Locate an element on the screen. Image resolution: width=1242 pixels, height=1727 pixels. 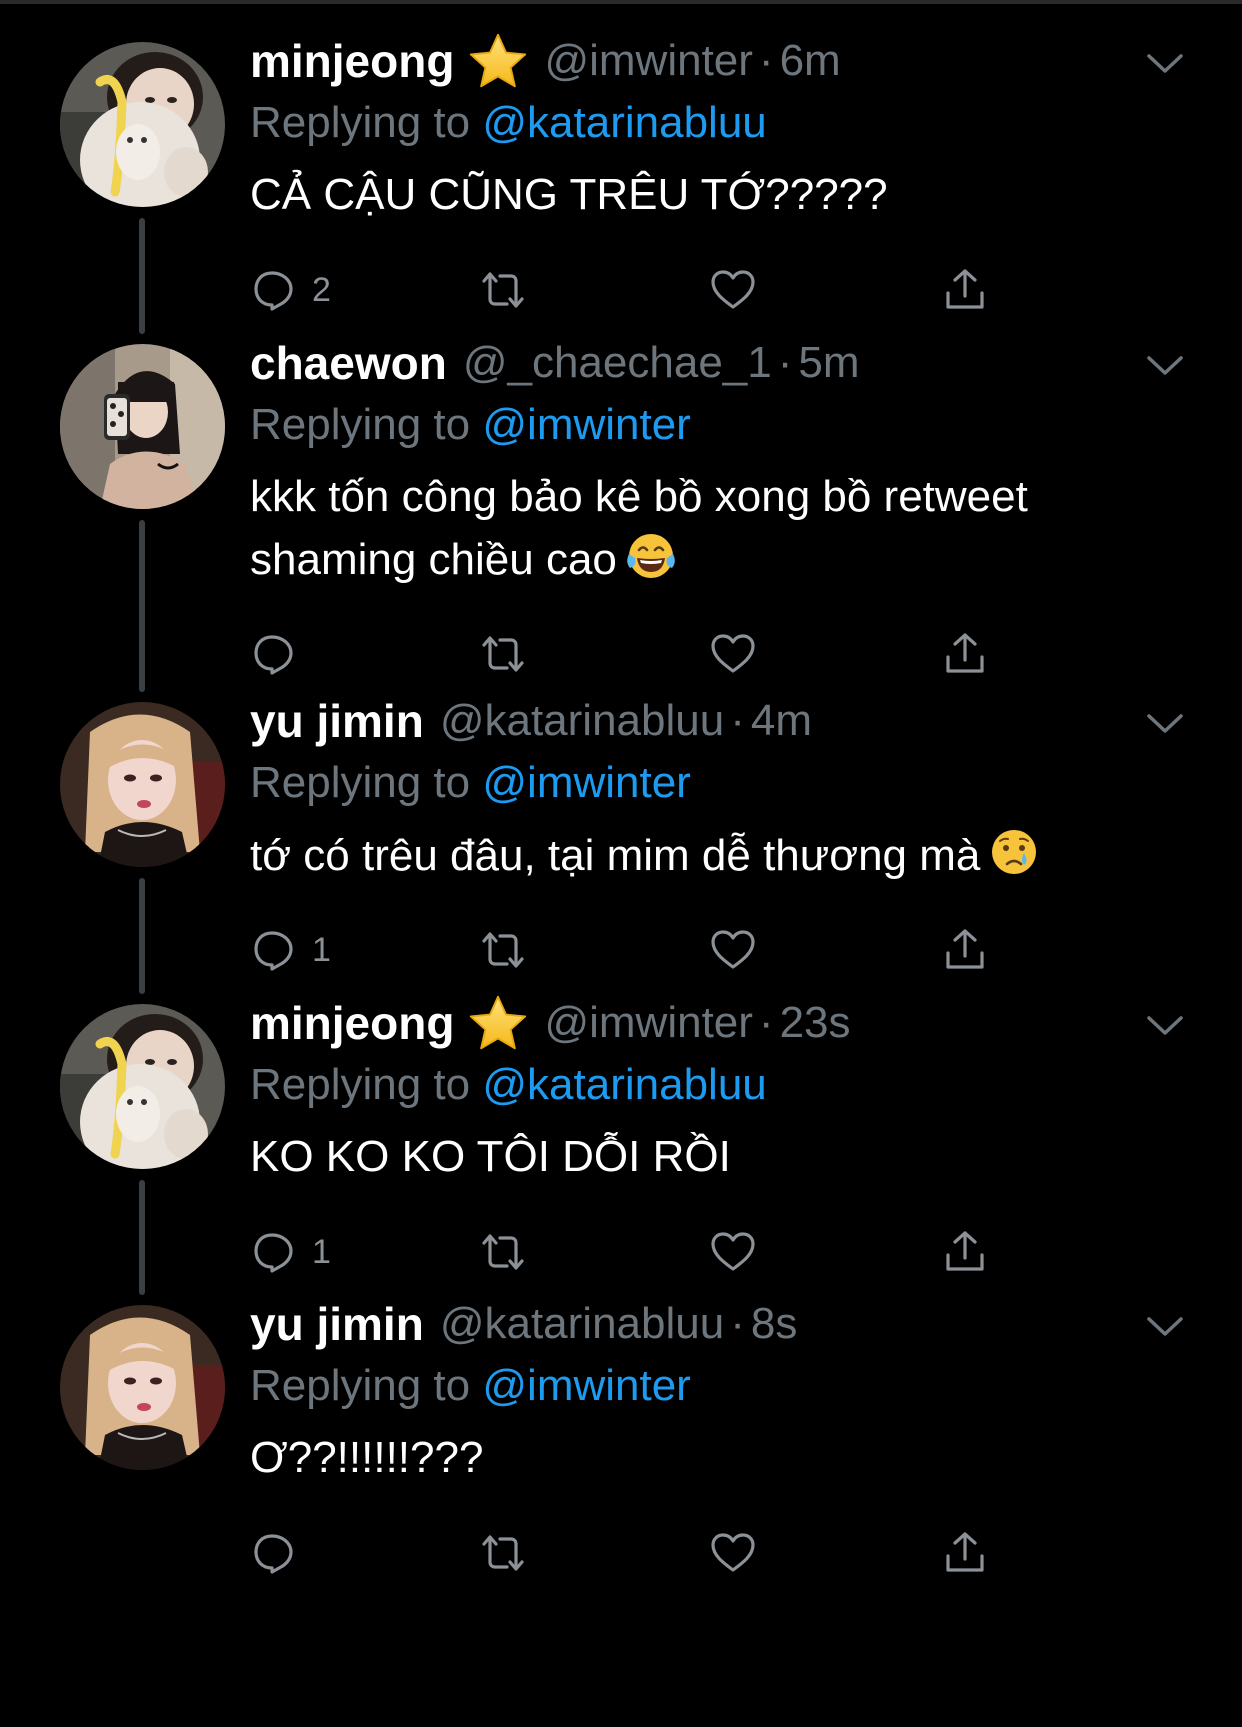
reply-icon is located at coordinates (275, 1553).